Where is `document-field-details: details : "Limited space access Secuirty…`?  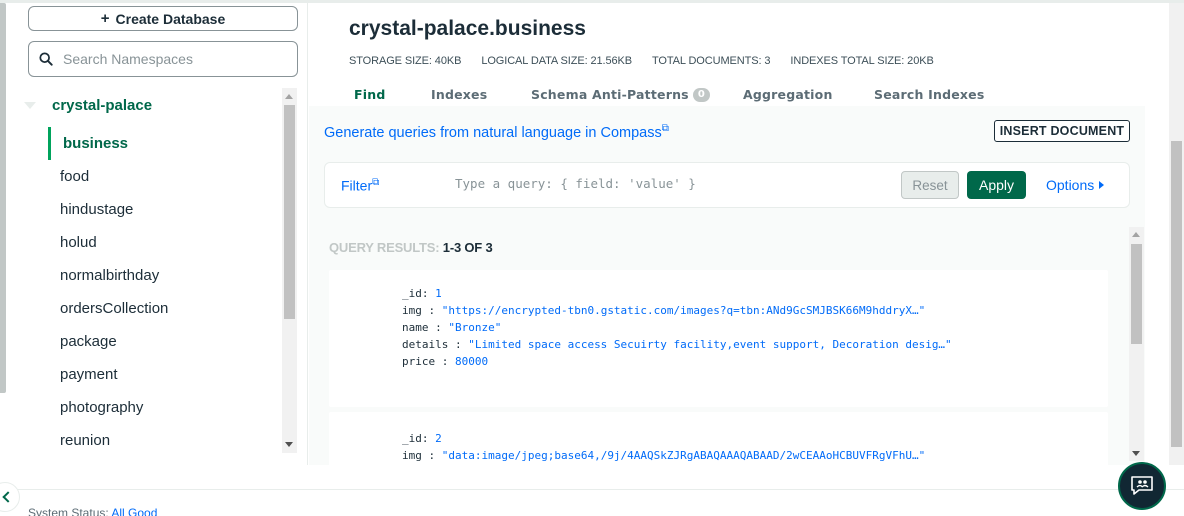
document-field-details: details : "Limited space access Secuirty… is located at coordinates (677, 344).